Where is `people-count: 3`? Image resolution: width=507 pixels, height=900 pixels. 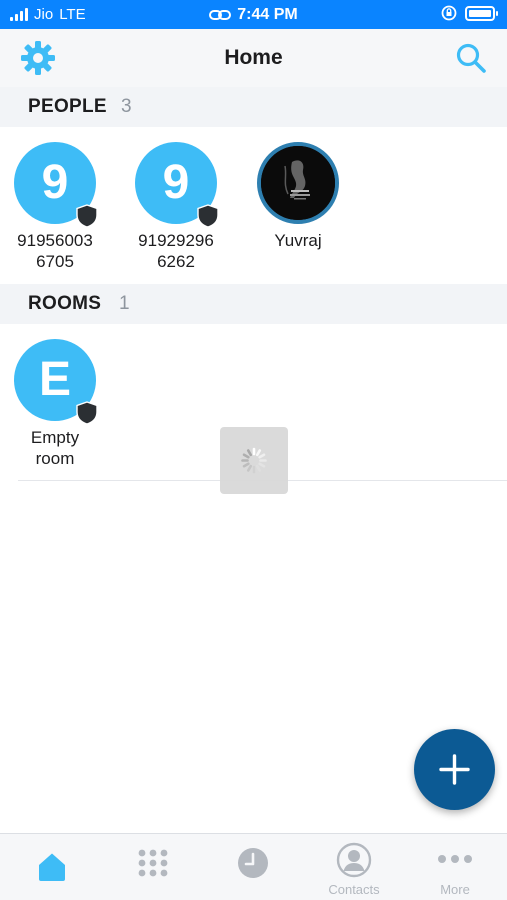
people-count: 3 is located at coordinates (126, 106).